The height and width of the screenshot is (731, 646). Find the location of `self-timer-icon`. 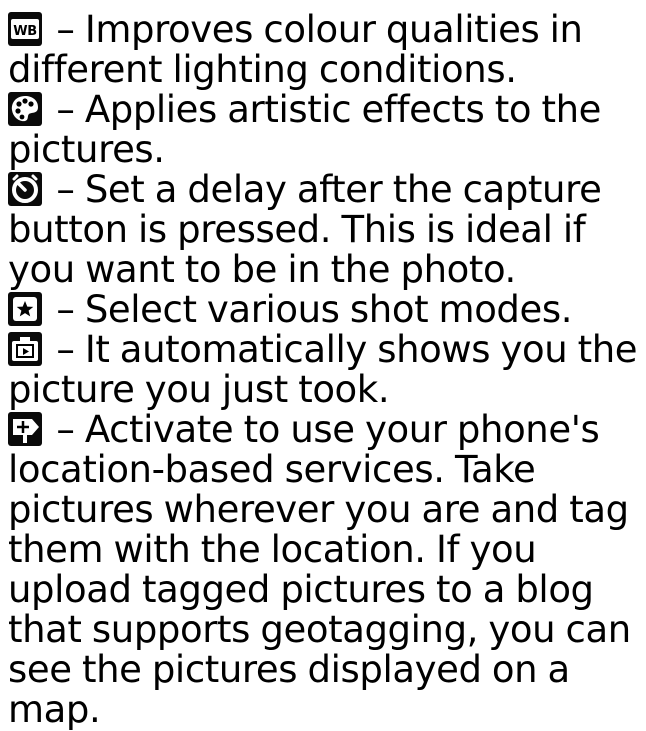

self-timer-icon is located at coordinates (25, 189).